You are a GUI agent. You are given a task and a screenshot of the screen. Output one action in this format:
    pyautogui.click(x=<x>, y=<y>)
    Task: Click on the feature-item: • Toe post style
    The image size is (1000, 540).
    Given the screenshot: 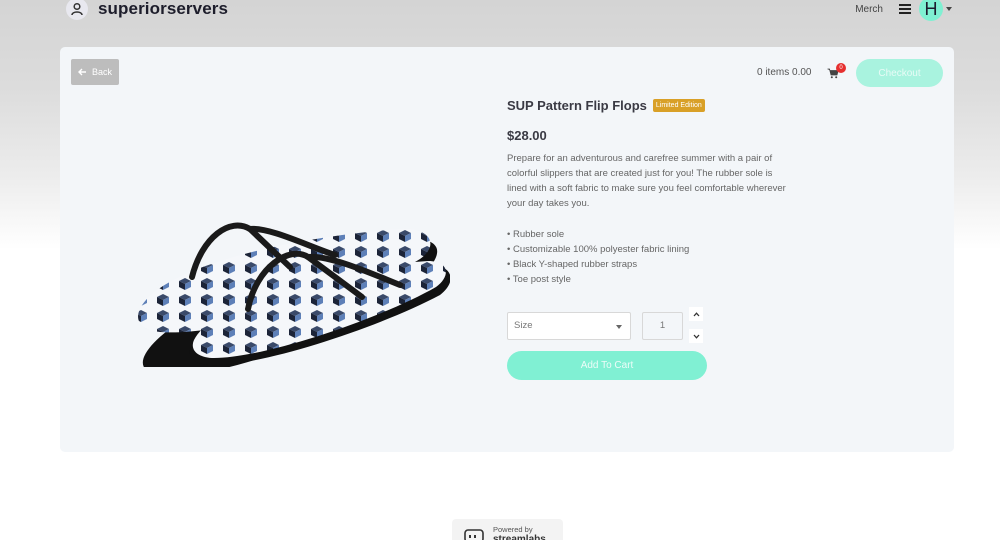 What is the action you would take?
    pyautogui.click(x=539, y=279)
    